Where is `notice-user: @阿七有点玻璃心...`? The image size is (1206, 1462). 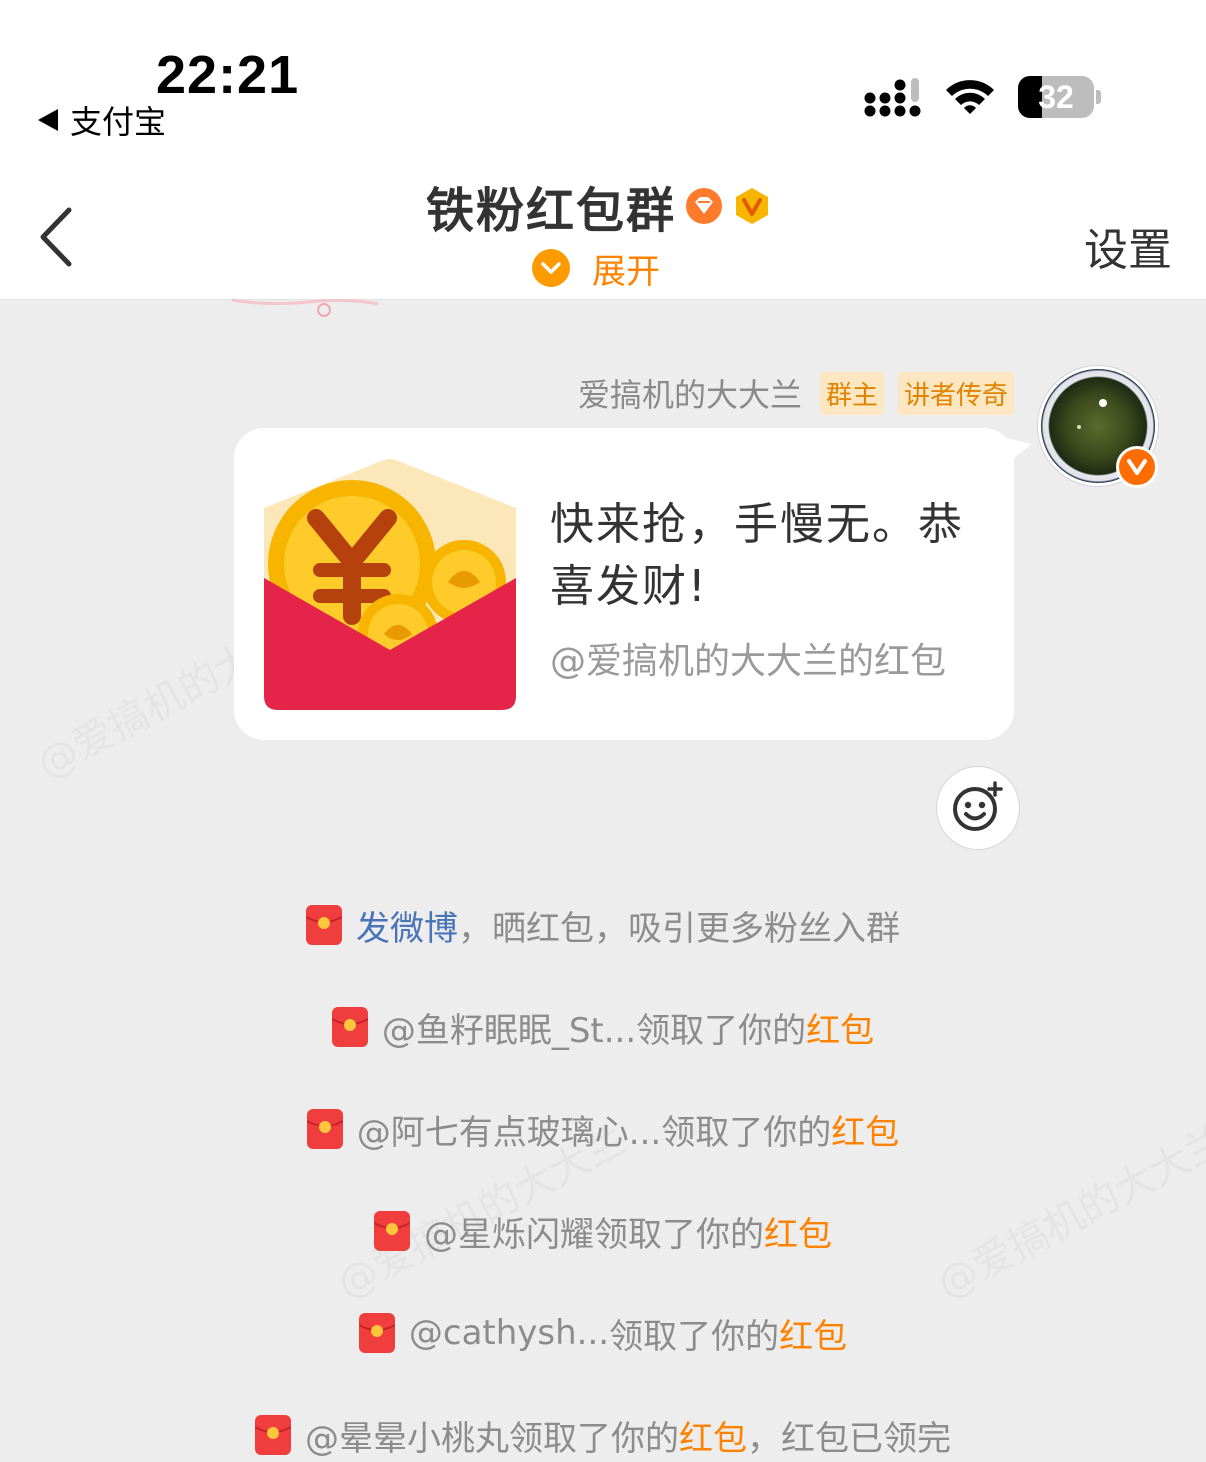
notice-user: @阿七有点玻璃心... is located at coordinates (509, 1129).